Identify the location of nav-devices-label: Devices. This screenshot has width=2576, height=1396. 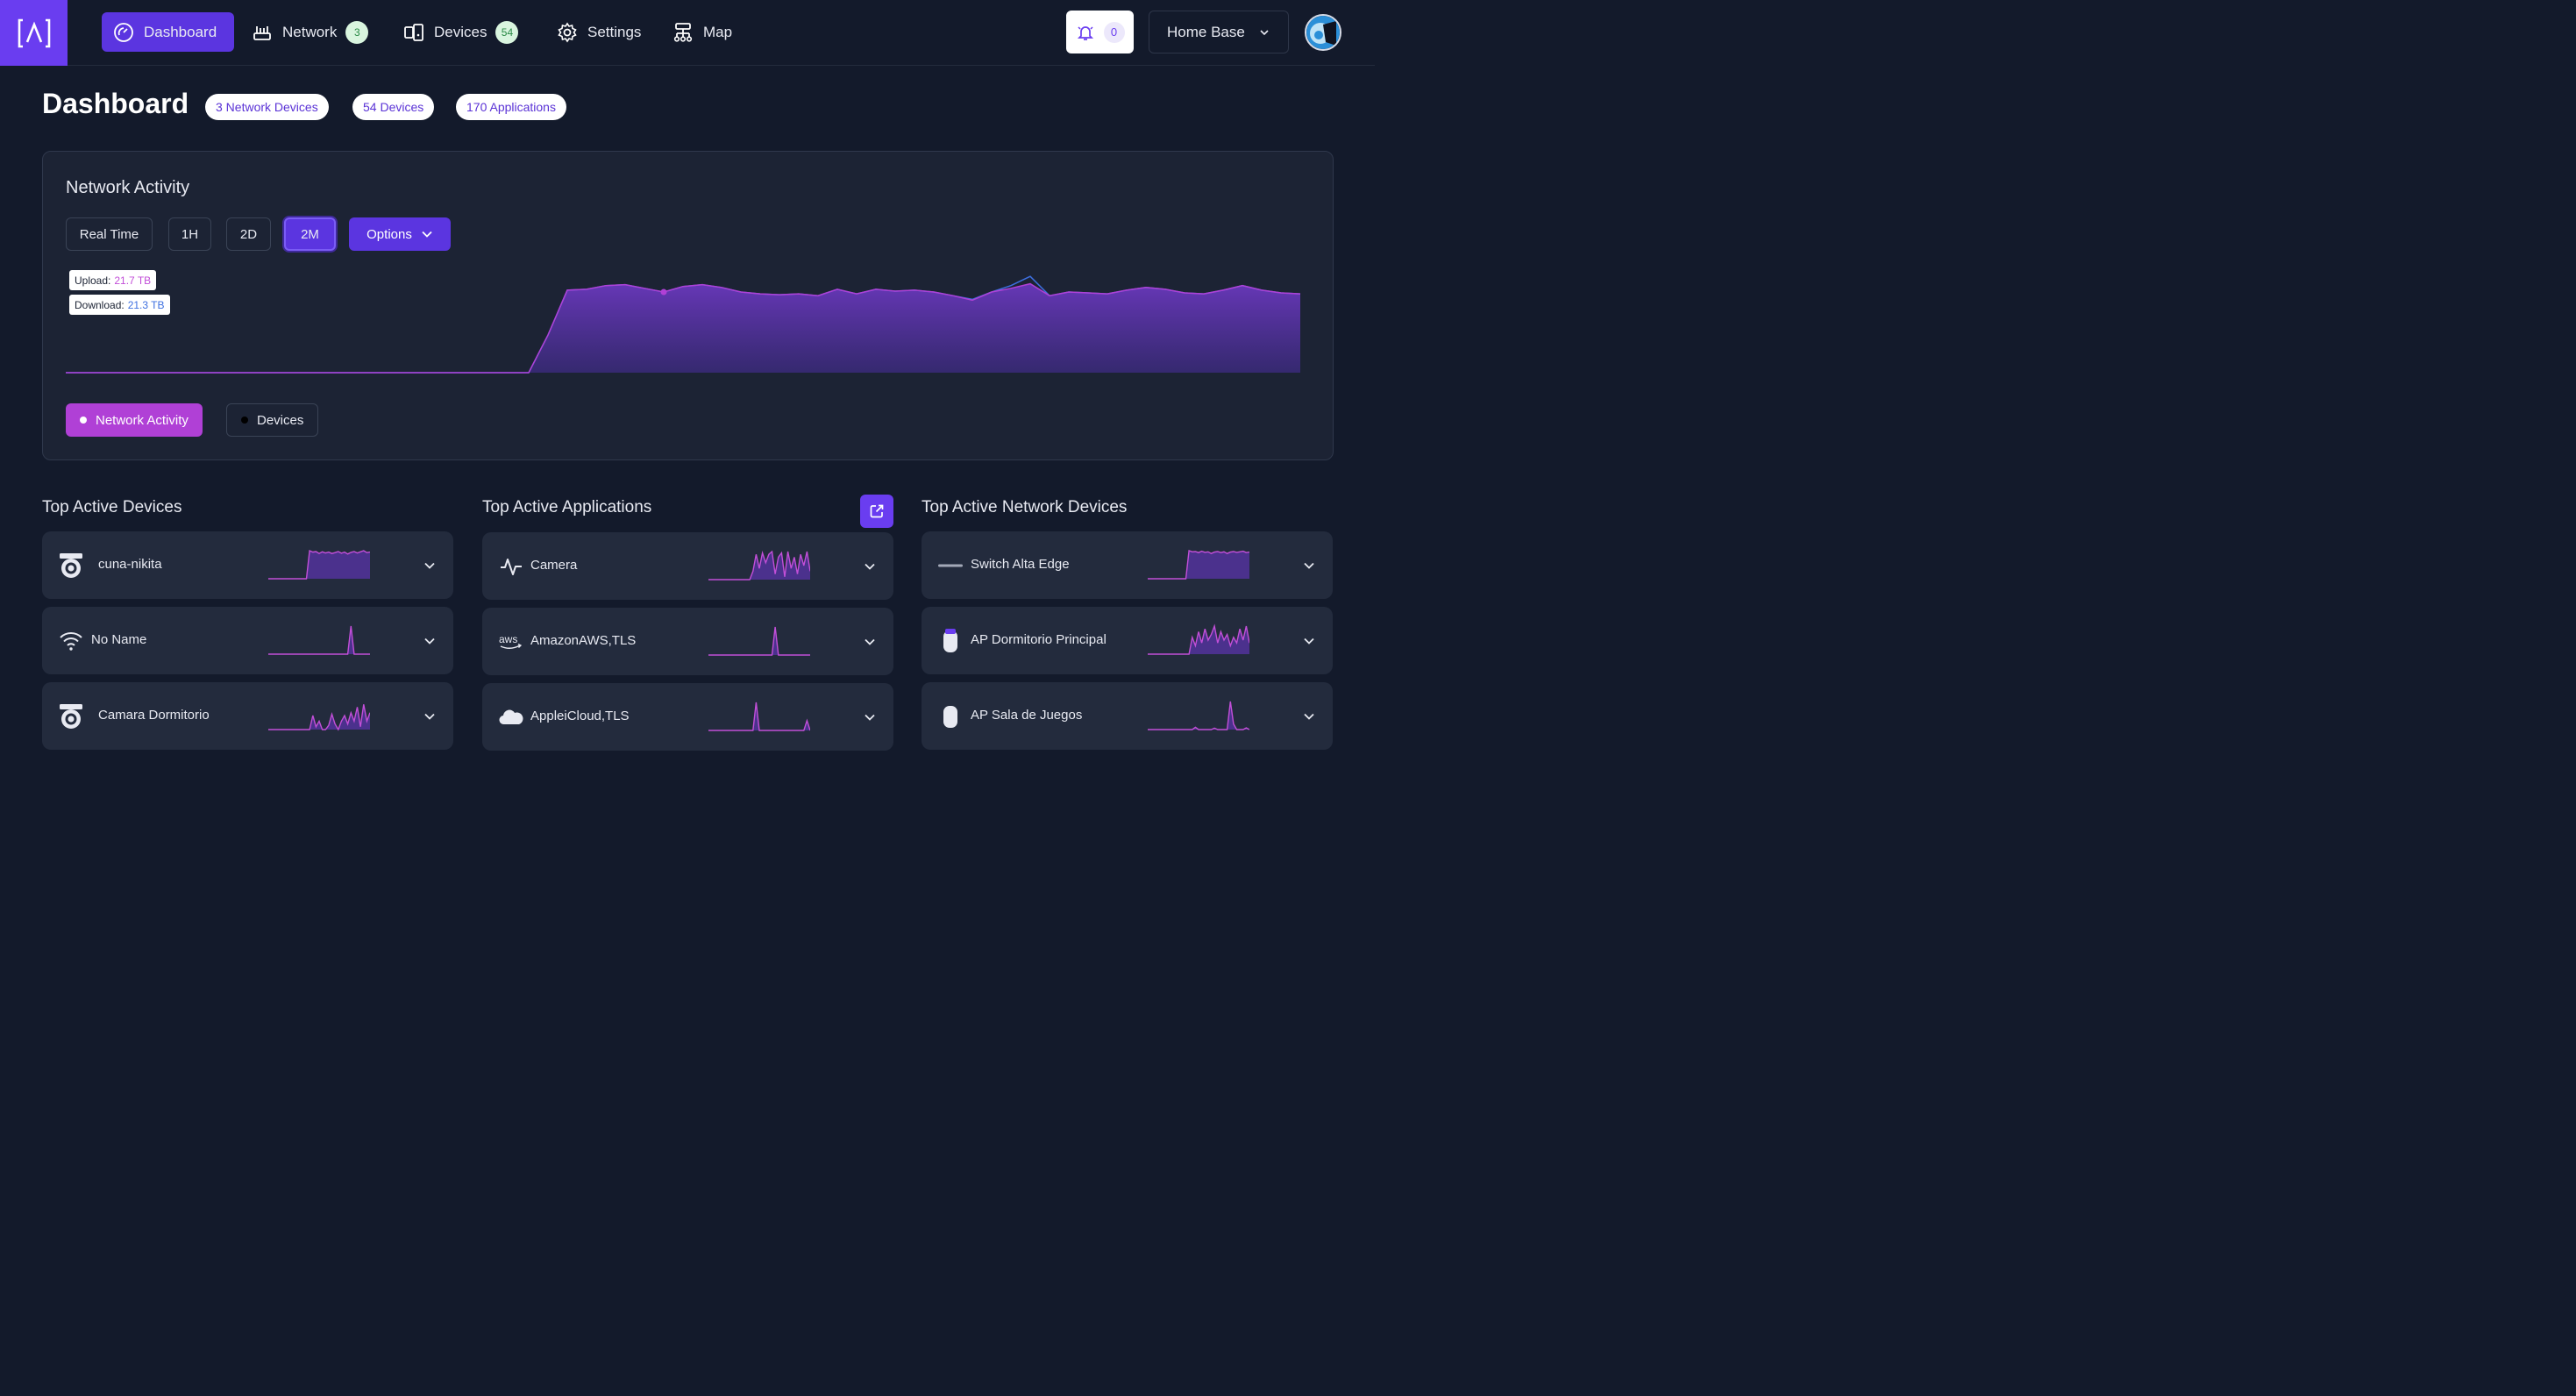
(460, 31).